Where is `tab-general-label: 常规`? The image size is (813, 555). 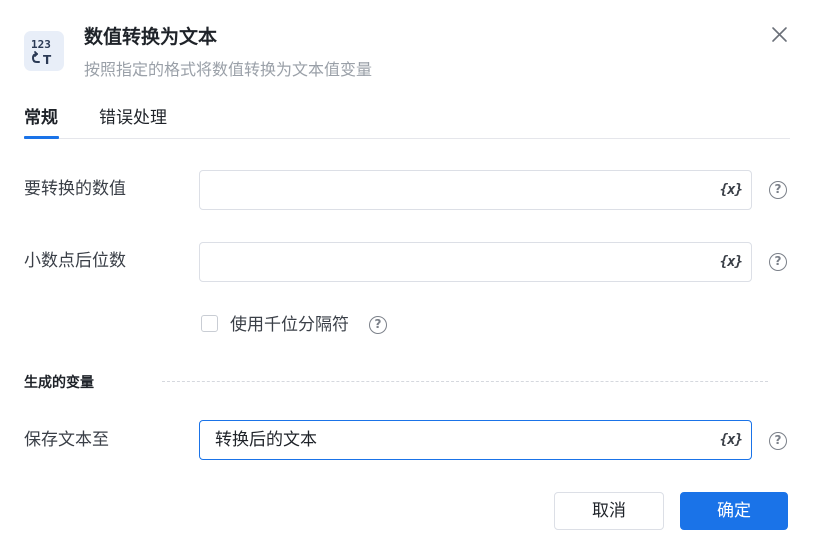 tab-general-label: 常规 is located at coordinates (41, 118).